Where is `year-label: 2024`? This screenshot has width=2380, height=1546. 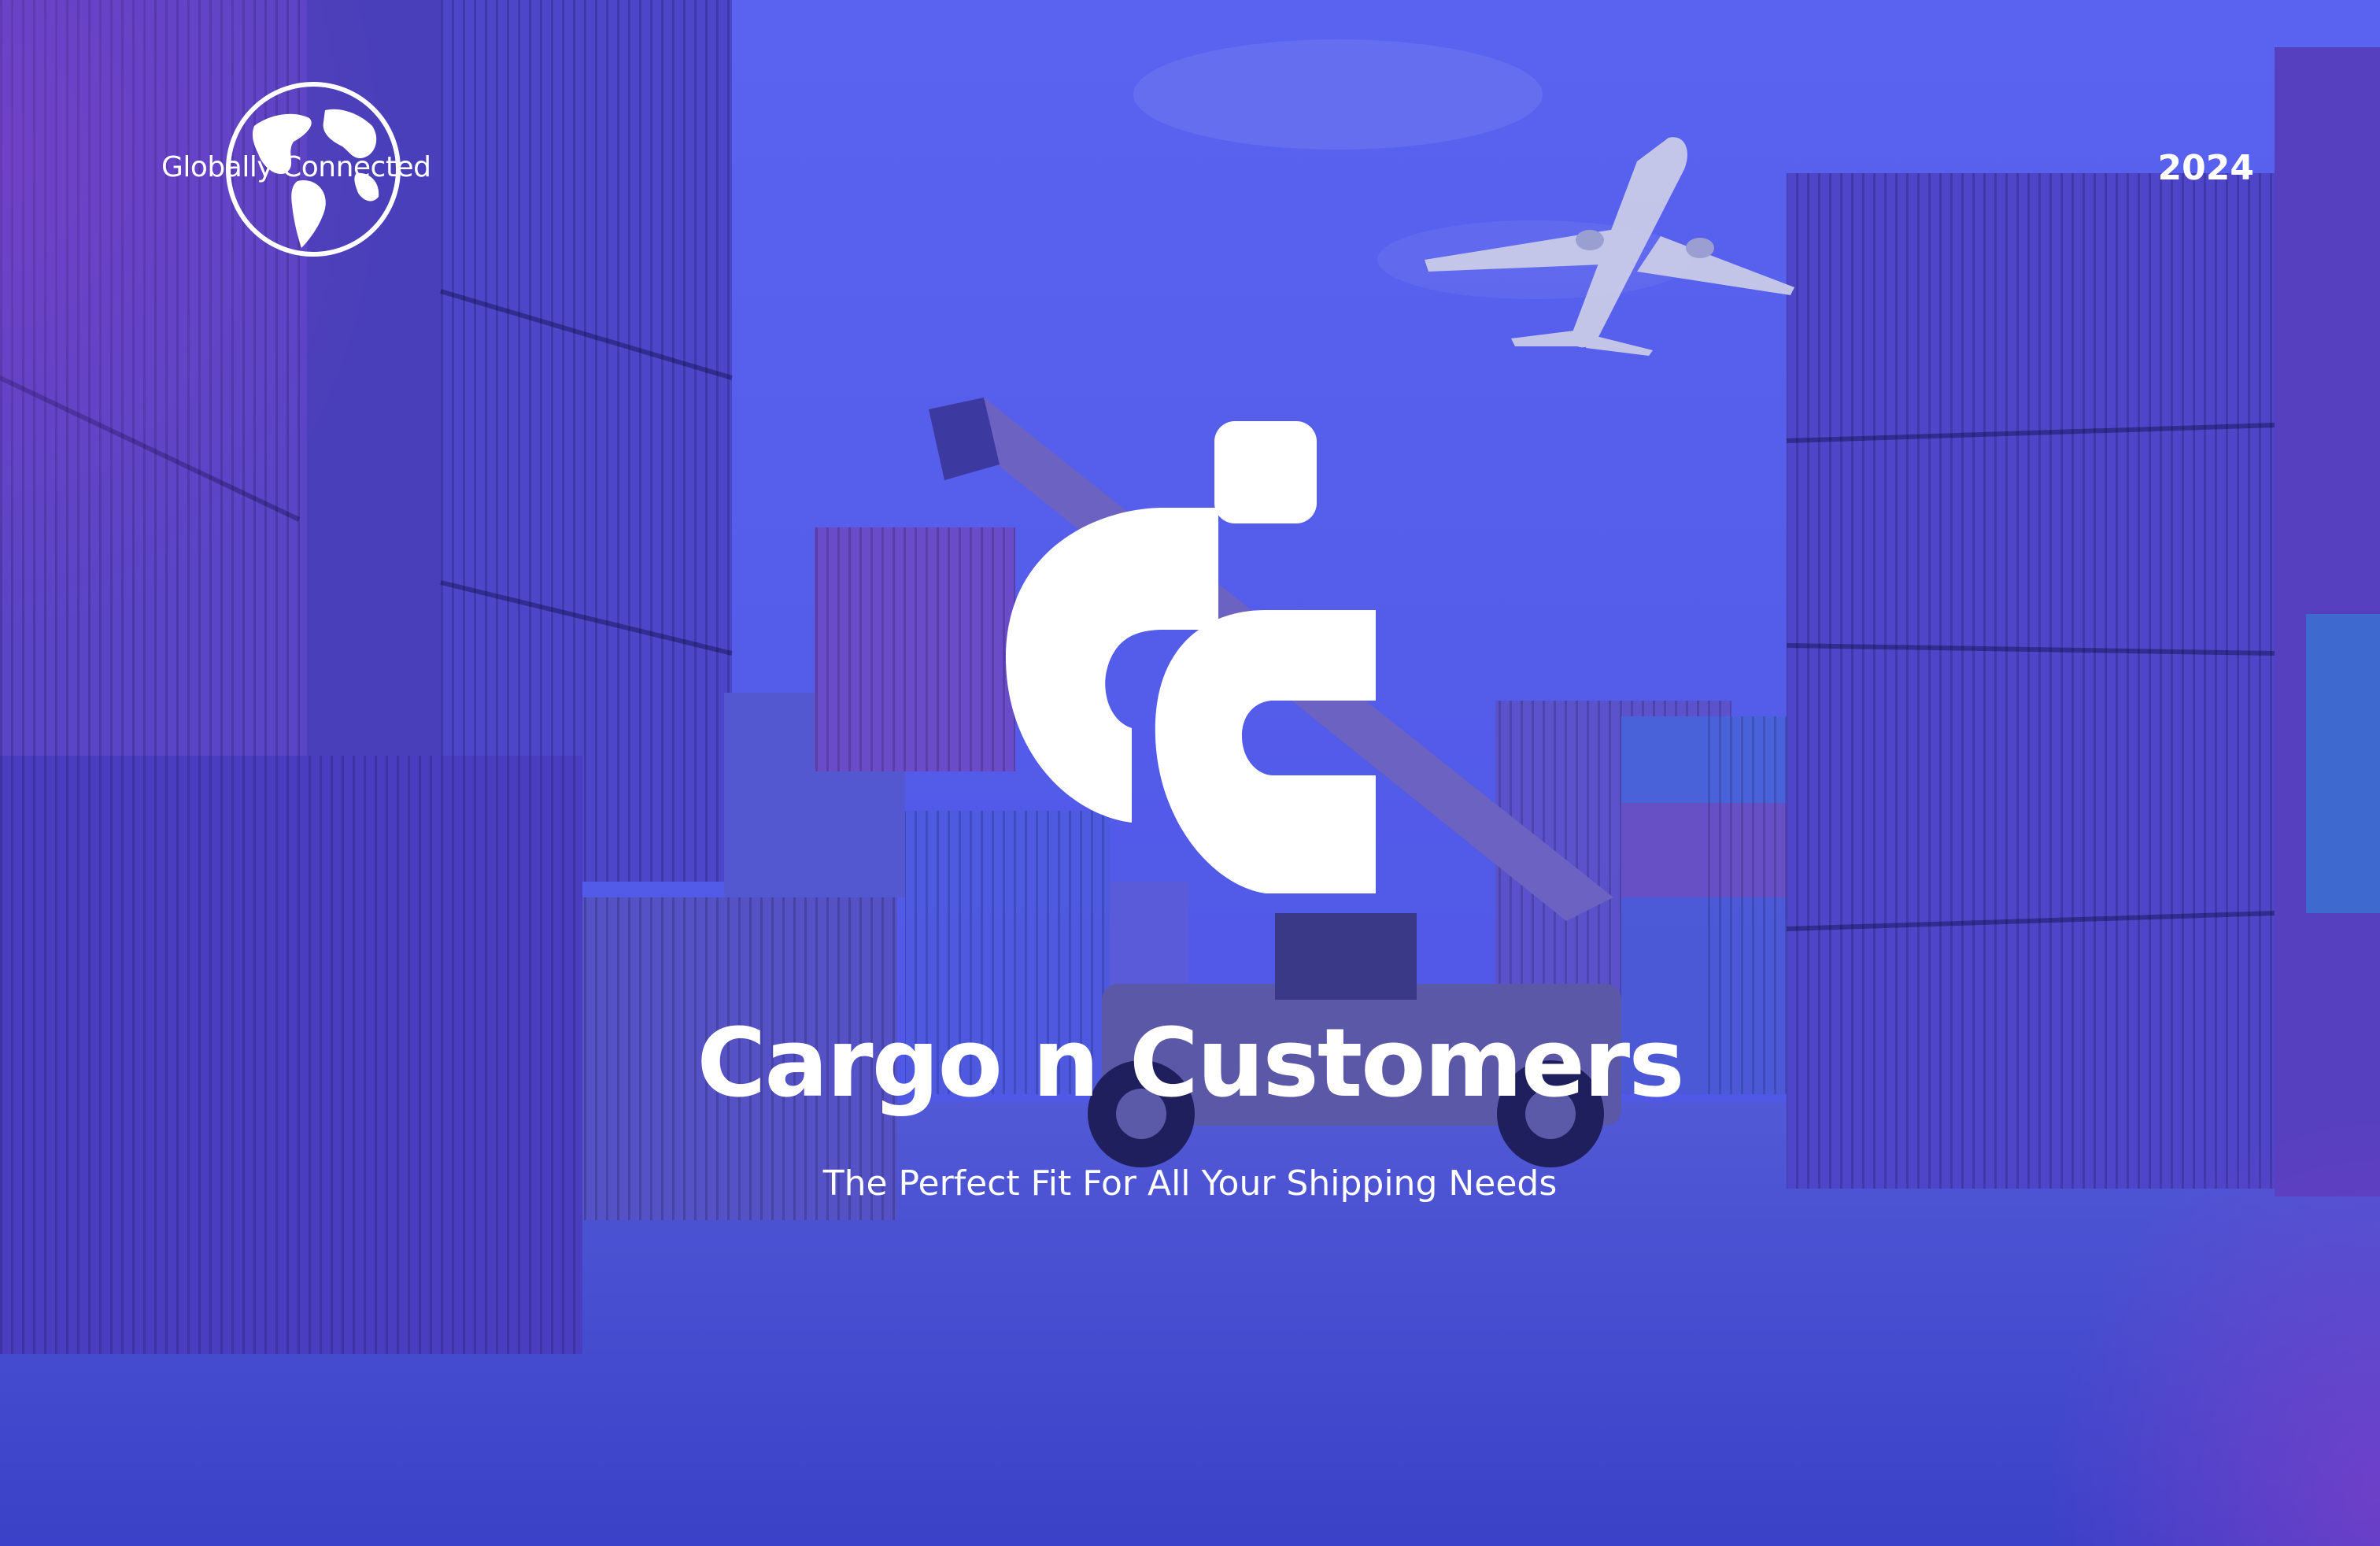
year-label: 2024 is located at coordinates (2205, 168).